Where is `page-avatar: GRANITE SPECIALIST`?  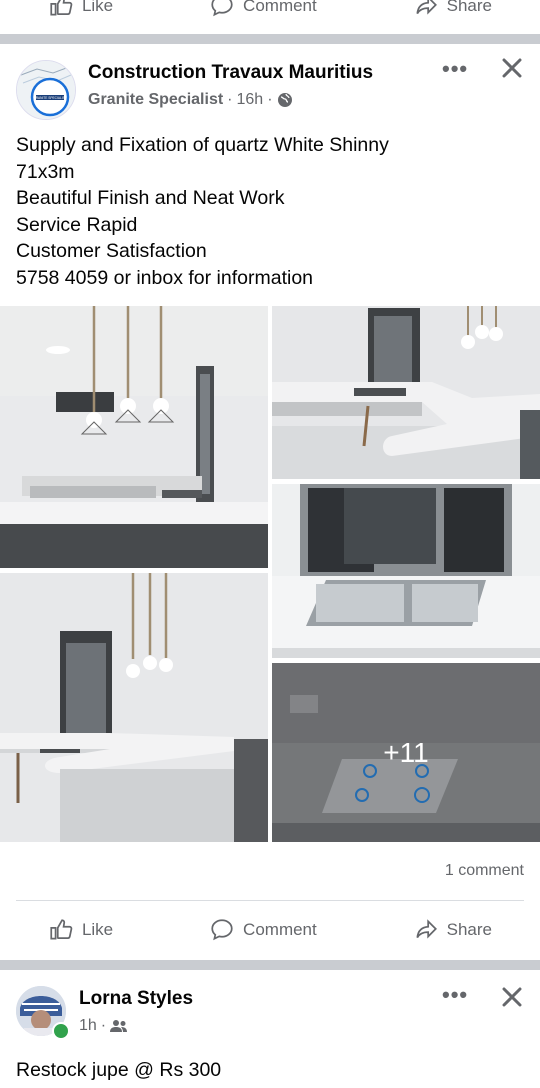 page-avatar: GRANITE SPECIALIST is located at coordinates (46, 90).